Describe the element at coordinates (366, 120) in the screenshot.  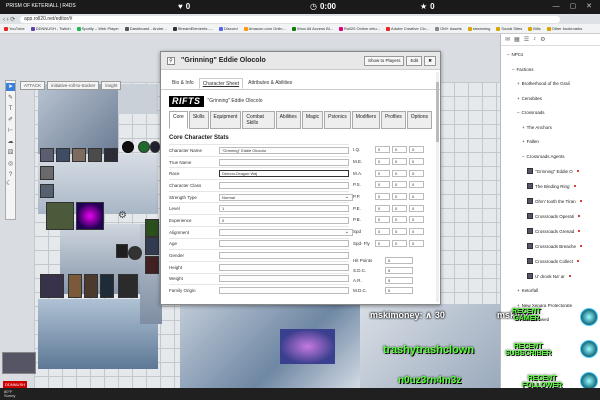
I see `sheet-tab: Modifiers` at that location.